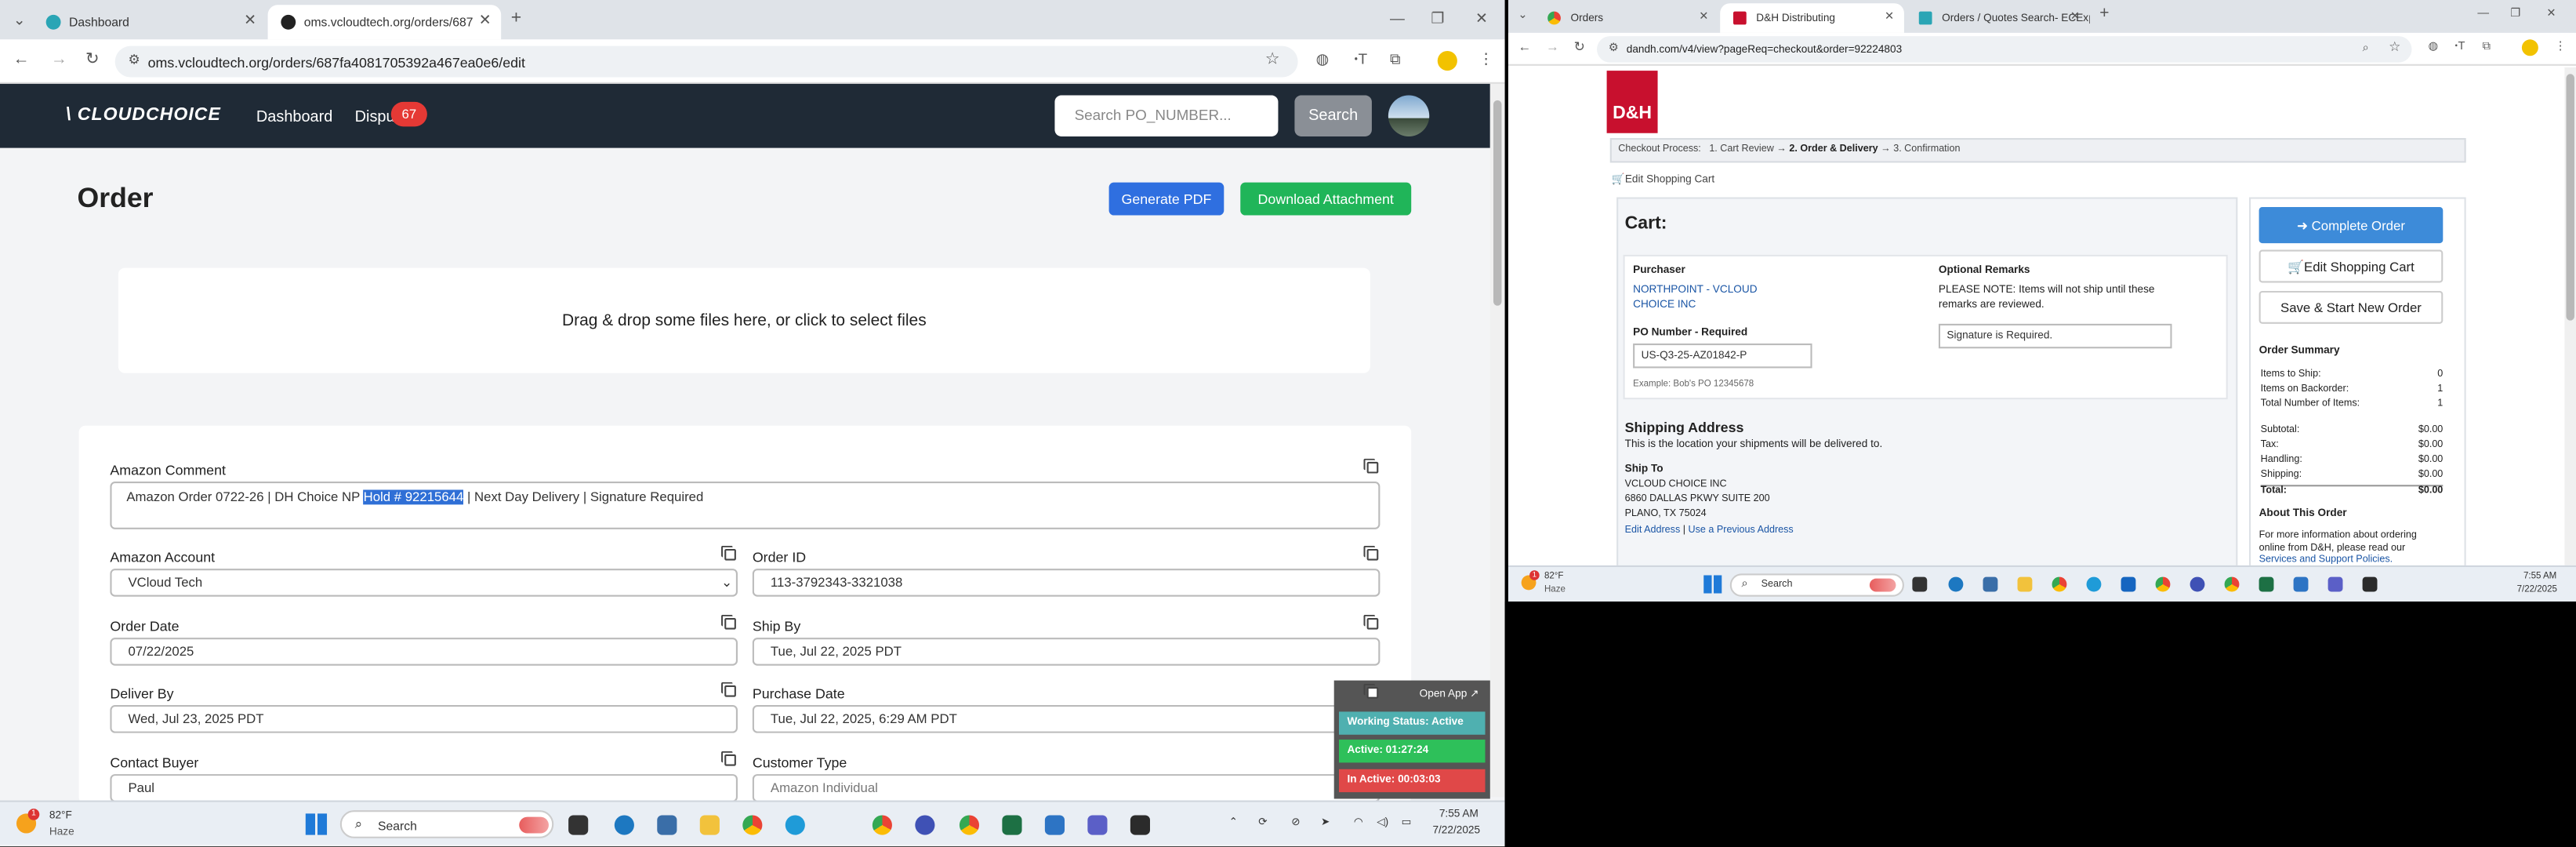 The width and height of the screenshot is (2576, 847). What do you see at coordinates (1326, 199) in the screenshot?
I see `download-attachment-button: Download Attachment` at bounding box center [1326, 199].